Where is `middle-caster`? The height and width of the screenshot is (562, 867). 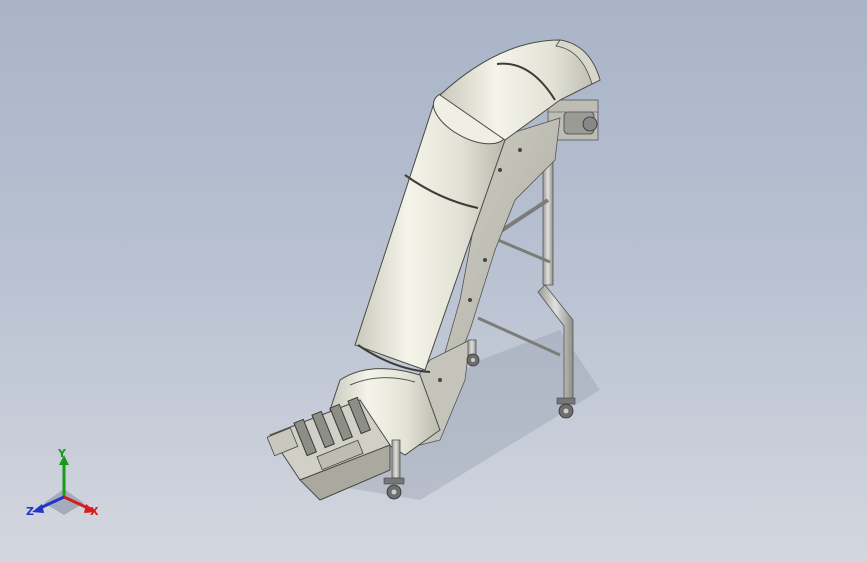
middle-caster is located at coordinates (473, 353).